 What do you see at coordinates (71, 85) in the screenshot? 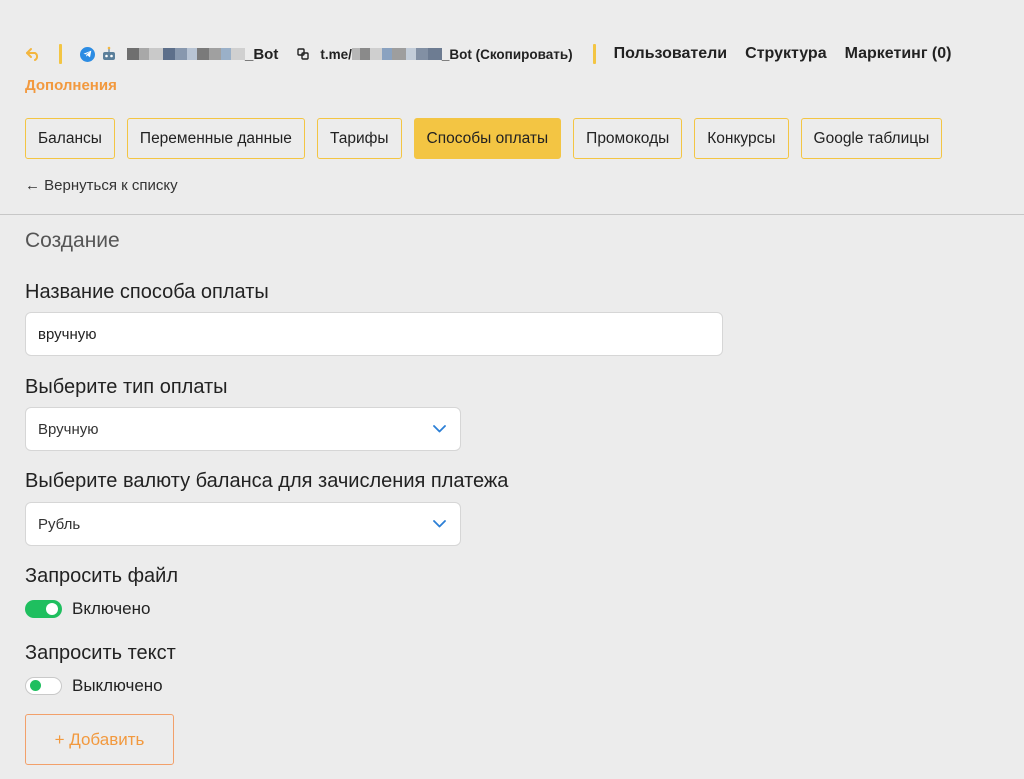
I see `nav-addons: Дополнения` at bounding box center [71, 85].